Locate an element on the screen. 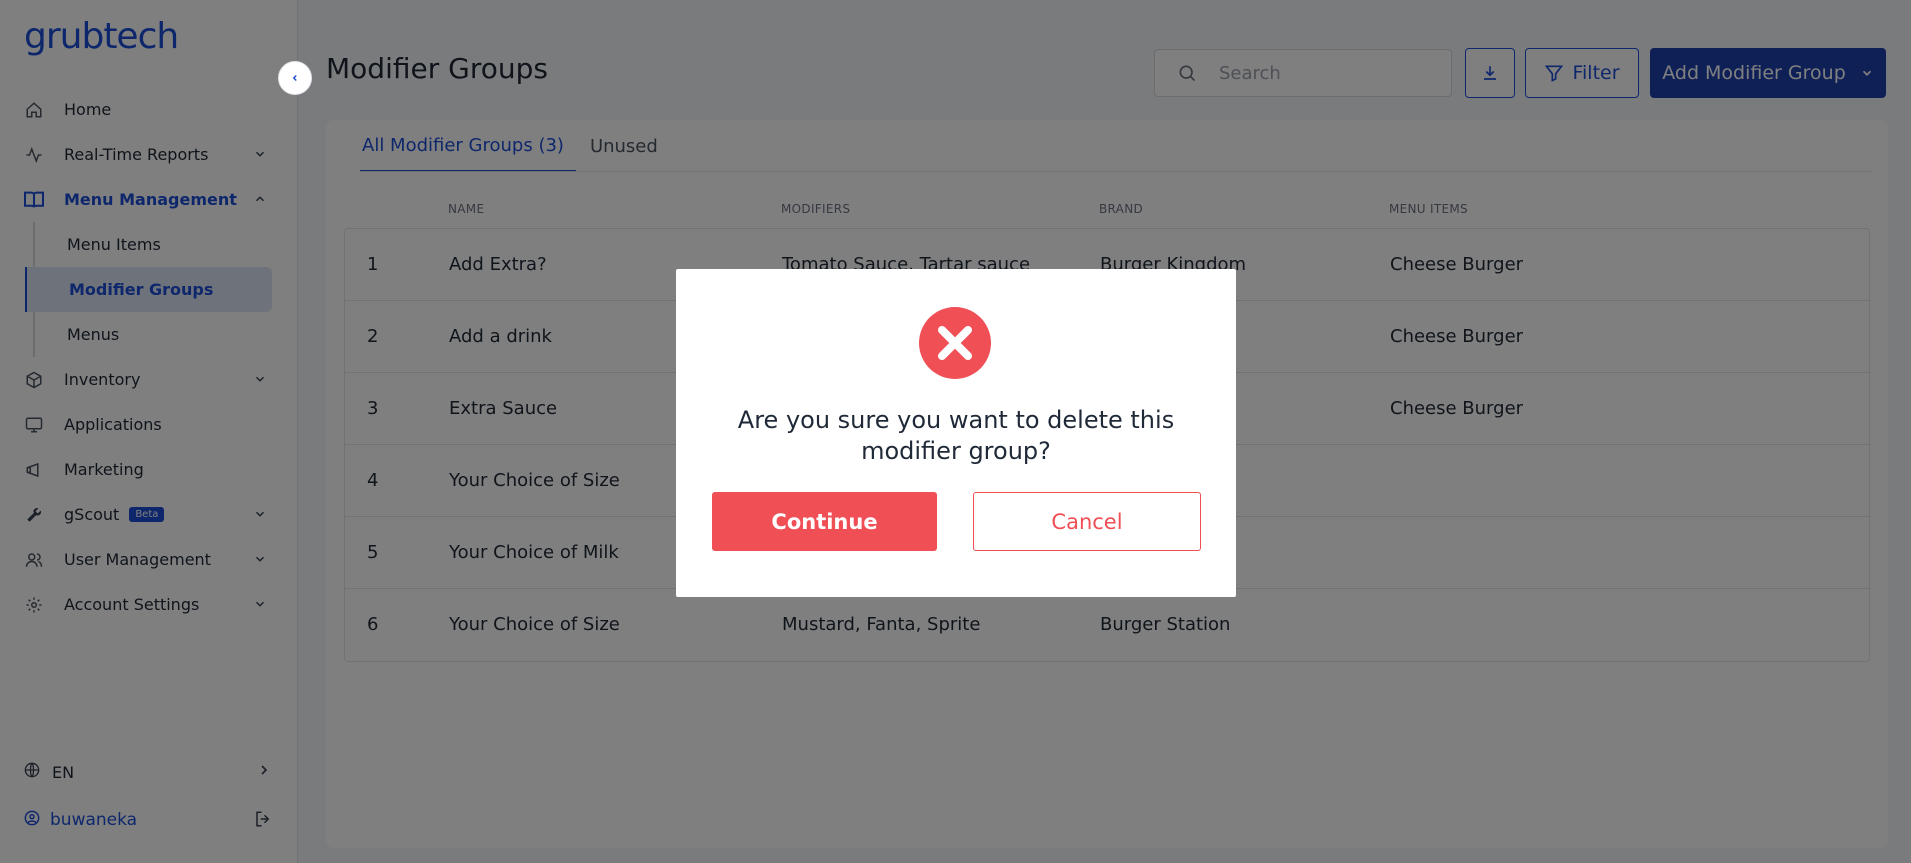  chevron-left-icon is located at coordinates (294, 78).